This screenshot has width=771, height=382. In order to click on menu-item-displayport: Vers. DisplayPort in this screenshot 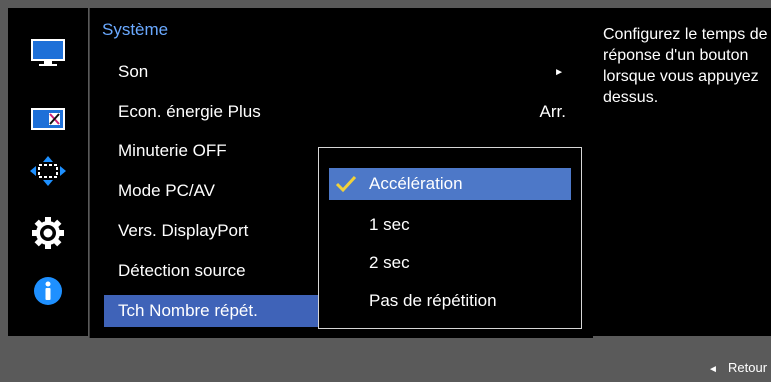, I will do `click(205, 231)`.